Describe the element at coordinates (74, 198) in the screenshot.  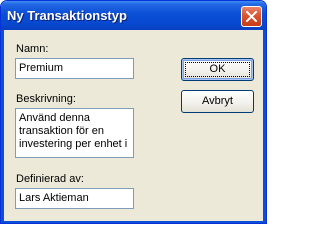
I see `defined-by-input: Lars Aktieman` at that location.